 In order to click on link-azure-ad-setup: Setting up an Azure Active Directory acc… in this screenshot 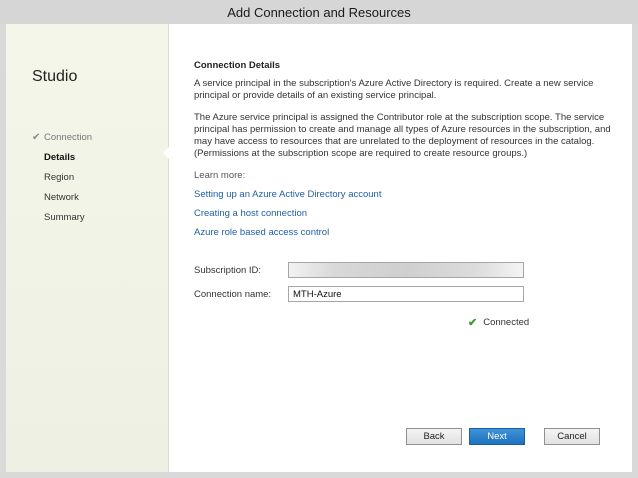, I will do `click(404, 194)`.